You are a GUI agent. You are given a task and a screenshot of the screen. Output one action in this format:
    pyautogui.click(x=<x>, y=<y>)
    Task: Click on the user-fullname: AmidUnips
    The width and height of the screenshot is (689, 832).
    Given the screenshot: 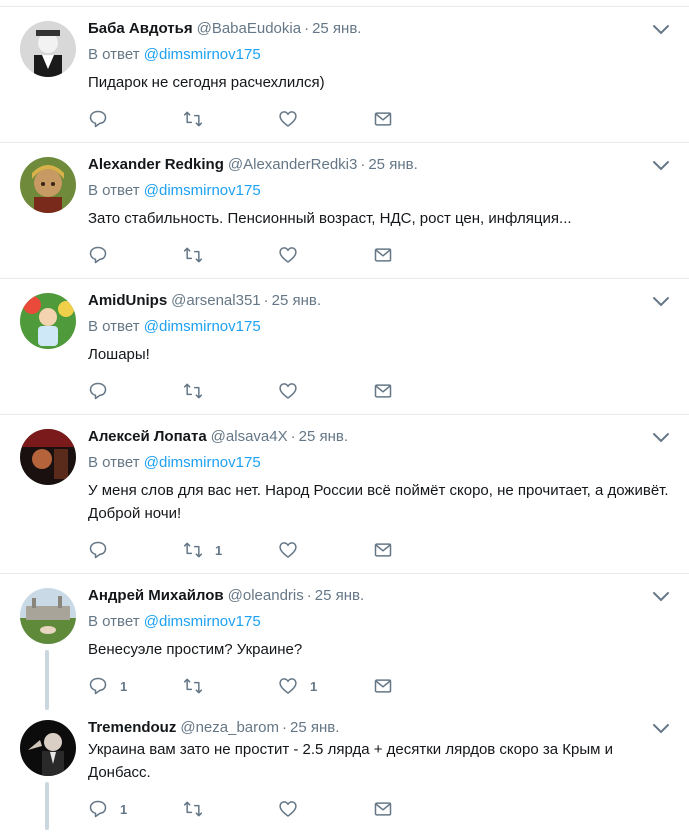 What is the action you would take?
    pyautogui.click(x=127, y=300)
    